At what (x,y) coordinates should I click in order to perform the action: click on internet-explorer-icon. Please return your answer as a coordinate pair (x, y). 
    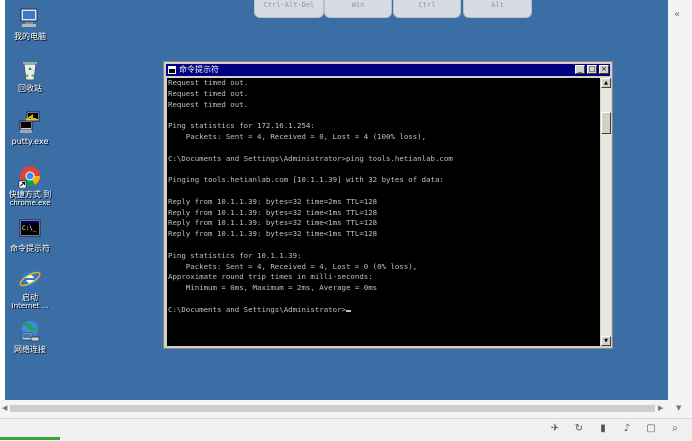
    Looking at the image, I should click on (30, 279).